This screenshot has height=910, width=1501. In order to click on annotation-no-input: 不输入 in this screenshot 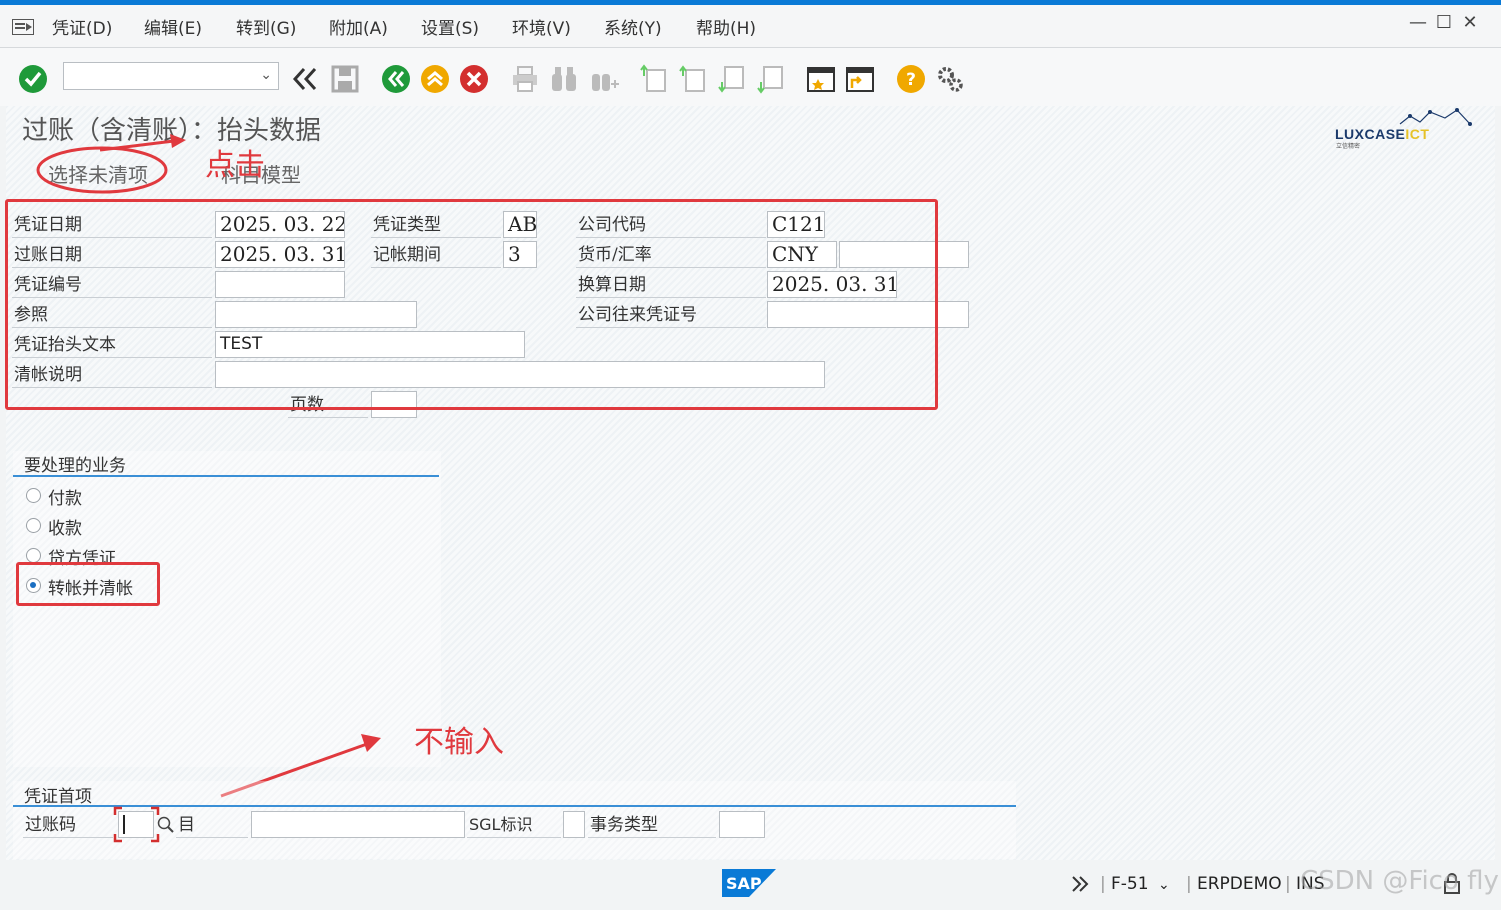, I will do `click(459, 742)`.